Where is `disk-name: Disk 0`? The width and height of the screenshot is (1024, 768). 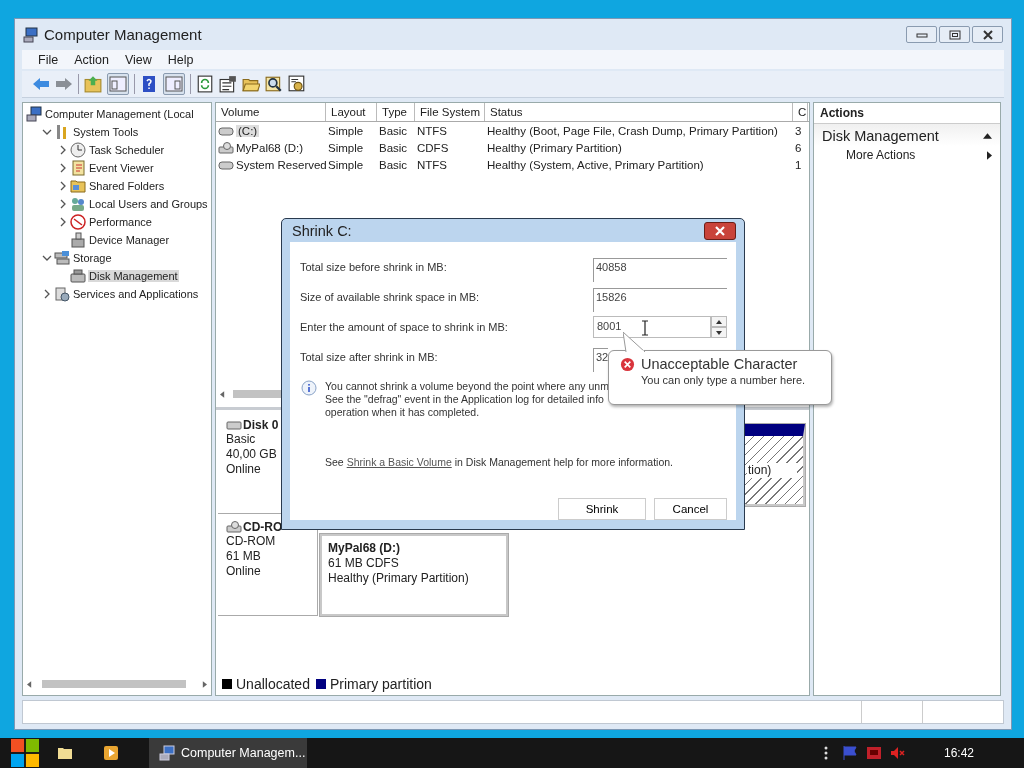 disk-name: Disk 0 is located at coordinates (261, 425).